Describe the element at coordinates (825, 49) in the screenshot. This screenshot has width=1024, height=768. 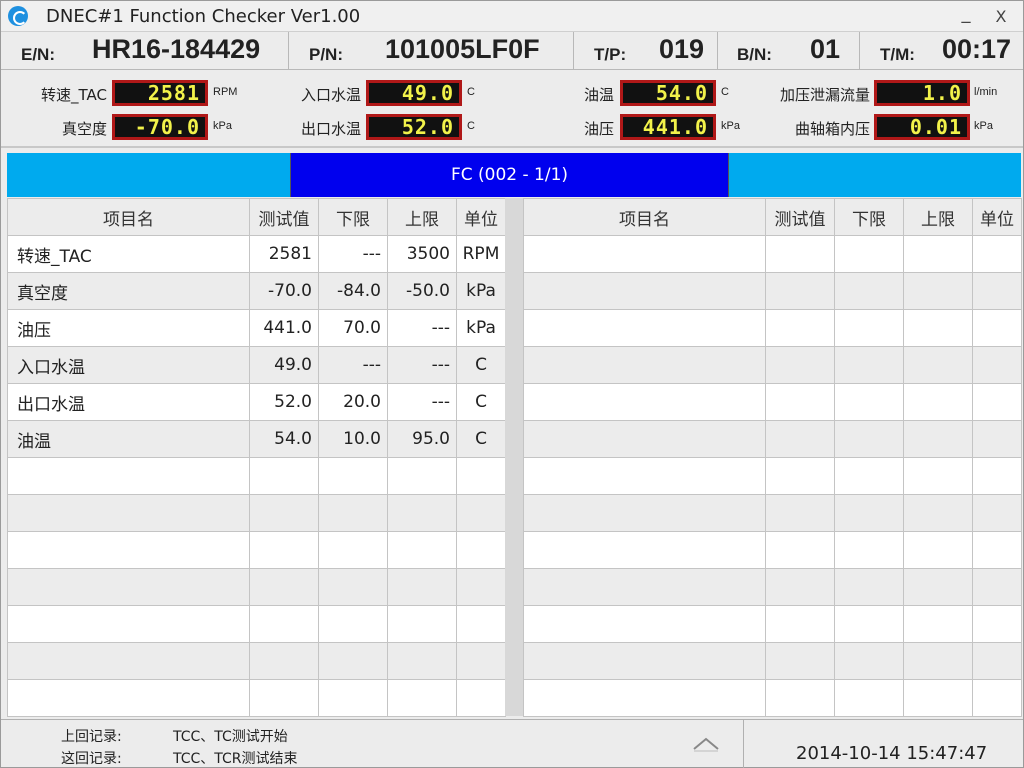
I see `bn-value: 01` at that location.